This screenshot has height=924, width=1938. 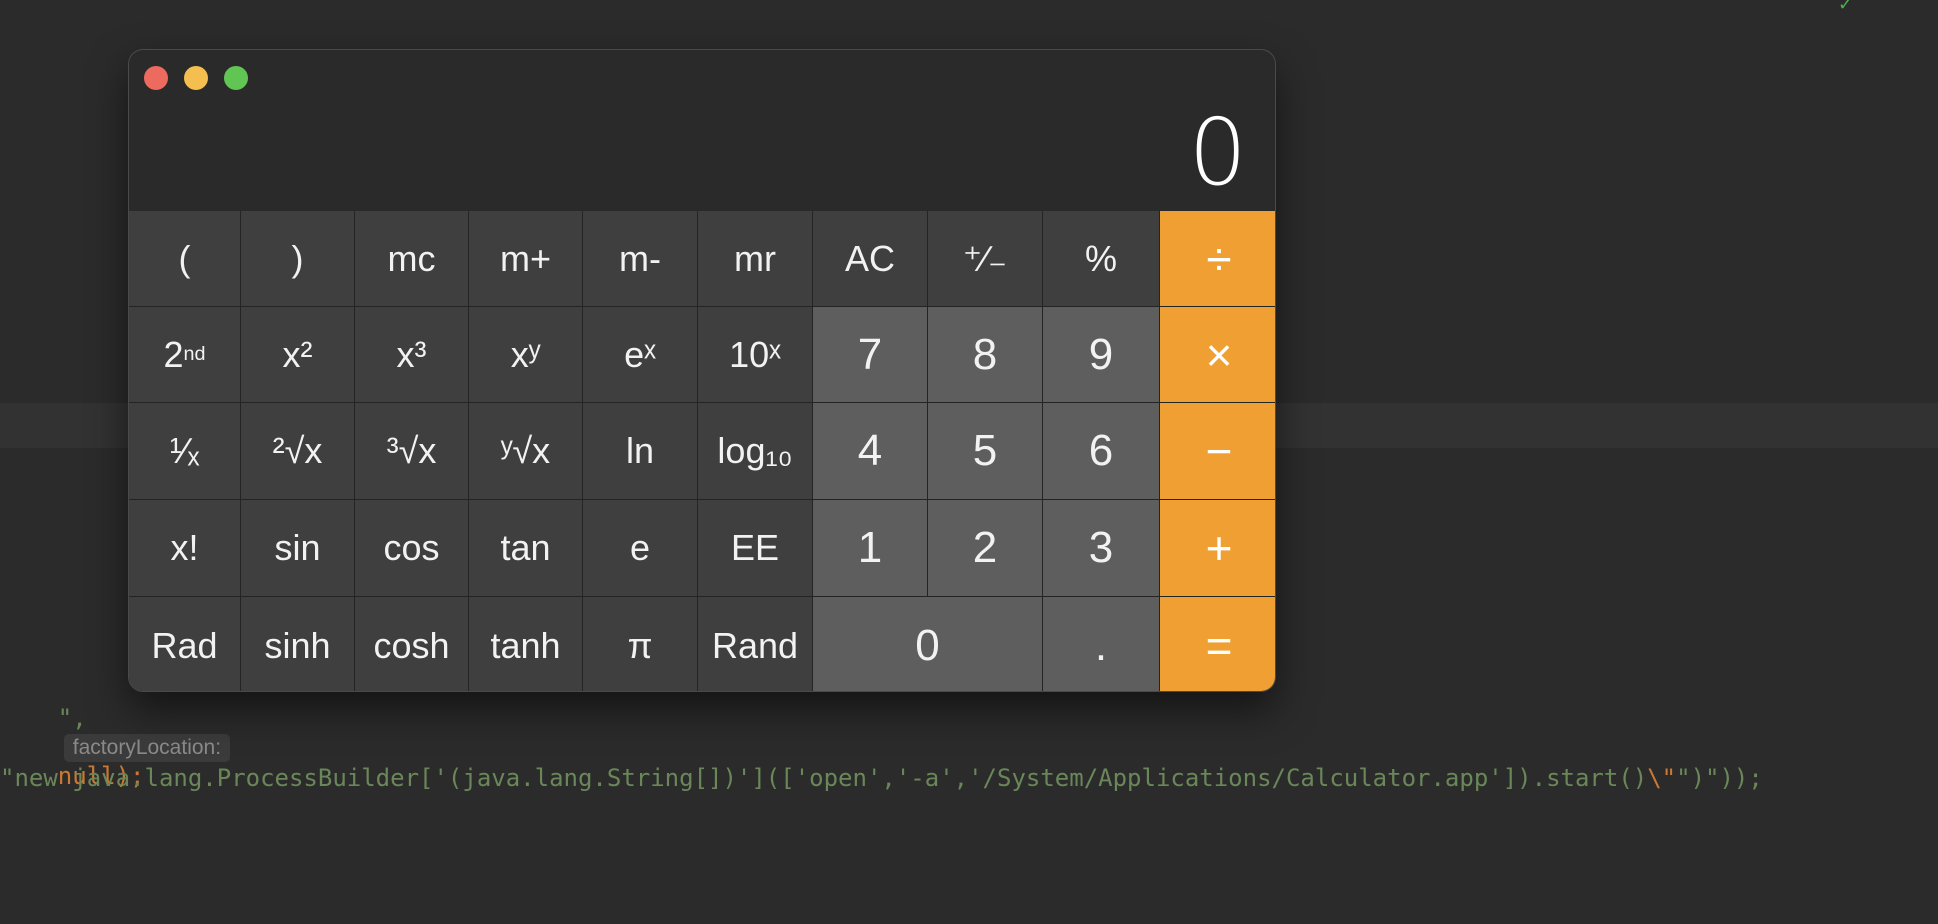 I want to click on digit-8-button: 8, so click(x=985, y=354).